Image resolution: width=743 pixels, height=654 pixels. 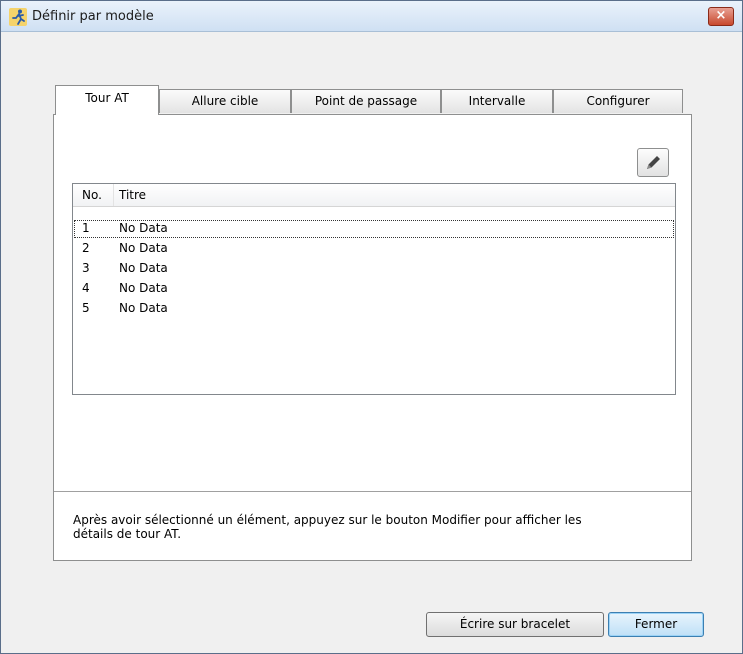 I want to click on tab-label: Configurer, so click(x=618, y=101).